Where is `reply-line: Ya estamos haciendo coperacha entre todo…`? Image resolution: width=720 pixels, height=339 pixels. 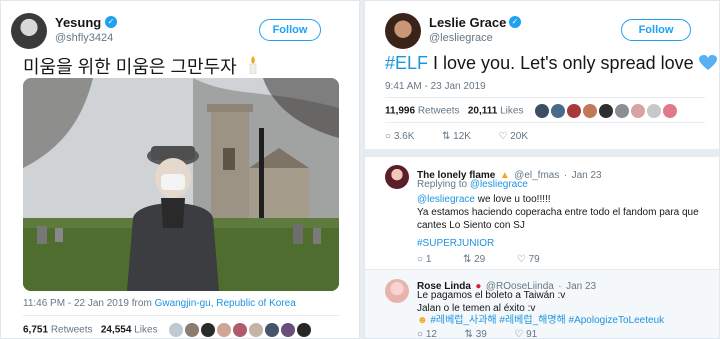 reply-line: Ya estamos haciendo coperacha entre todo… is located at coordinates (558, 219).